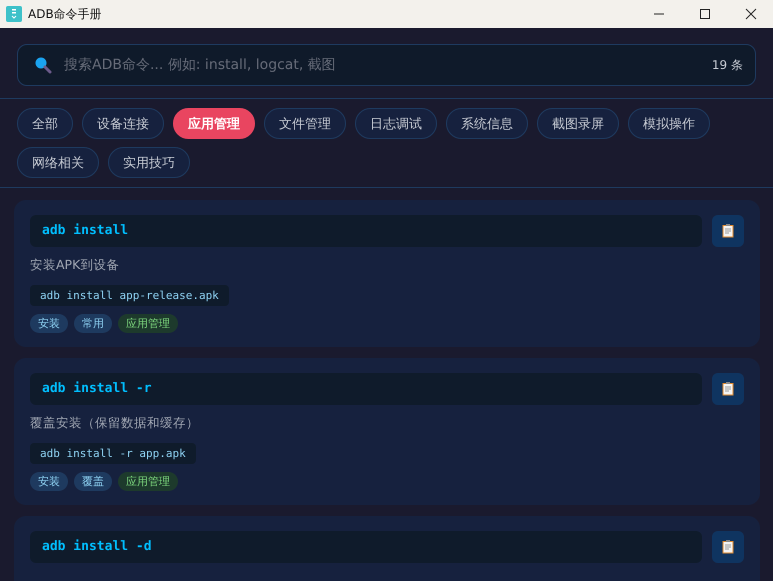  I want to click on command-description: 安装APK到设备, so click(75, 265).